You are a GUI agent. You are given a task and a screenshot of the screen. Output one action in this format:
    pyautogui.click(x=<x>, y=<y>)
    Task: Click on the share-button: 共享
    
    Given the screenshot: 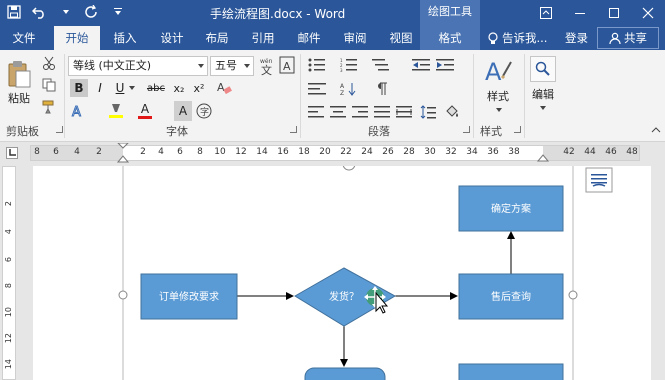 What is the action you would take?
    pyautogui.click(x=628, y=38)
    